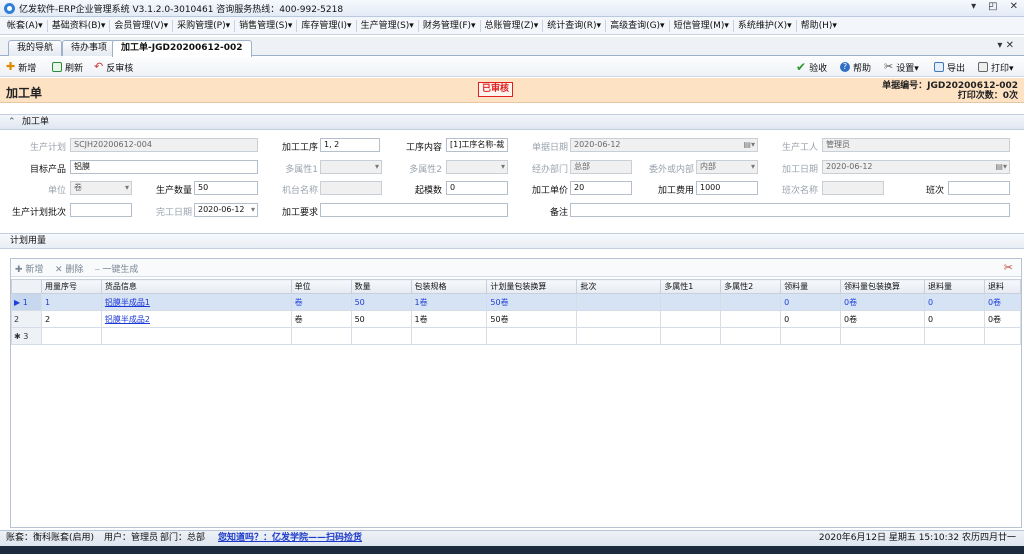  I want to click on batch-field, so click(101, 210).